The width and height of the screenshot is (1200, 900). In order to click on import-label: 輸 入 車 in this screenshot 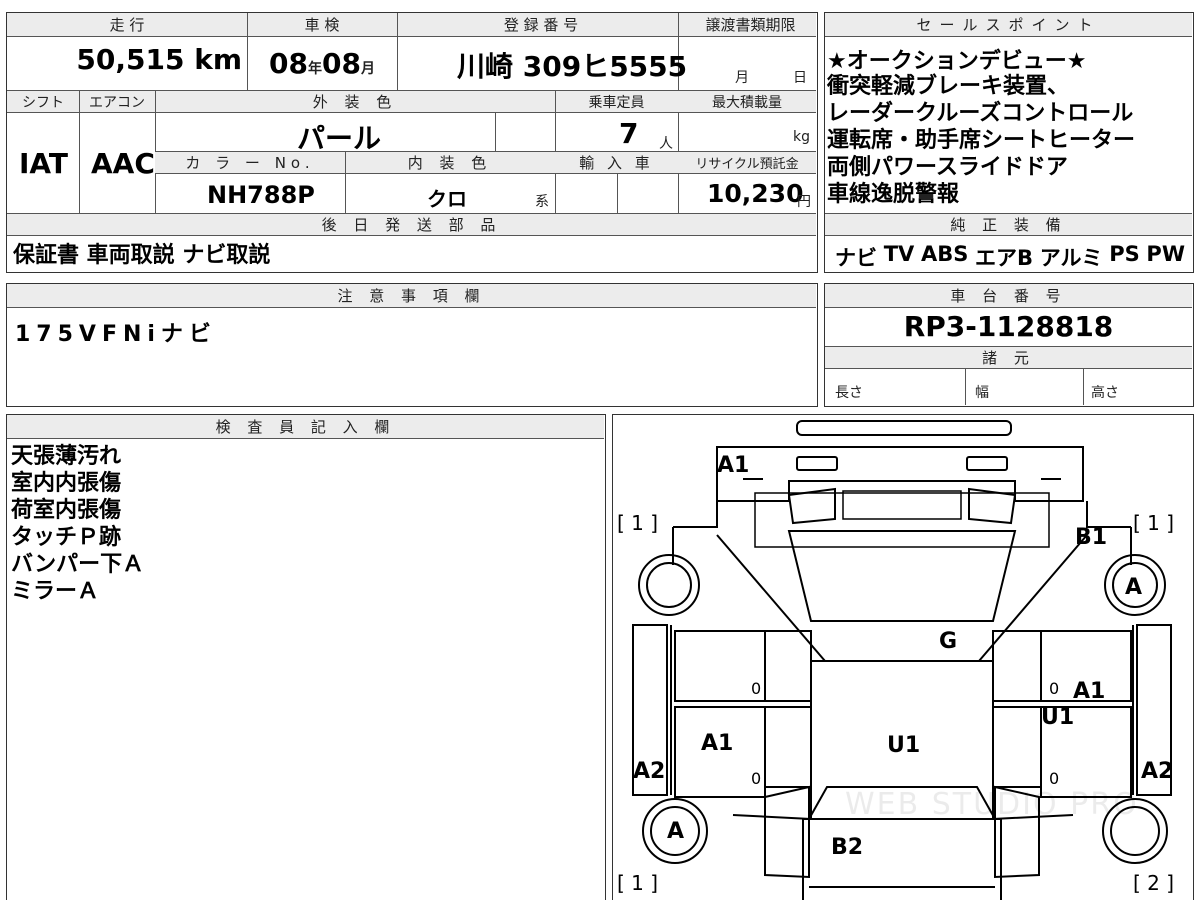, I will do `click(616, 163)`.